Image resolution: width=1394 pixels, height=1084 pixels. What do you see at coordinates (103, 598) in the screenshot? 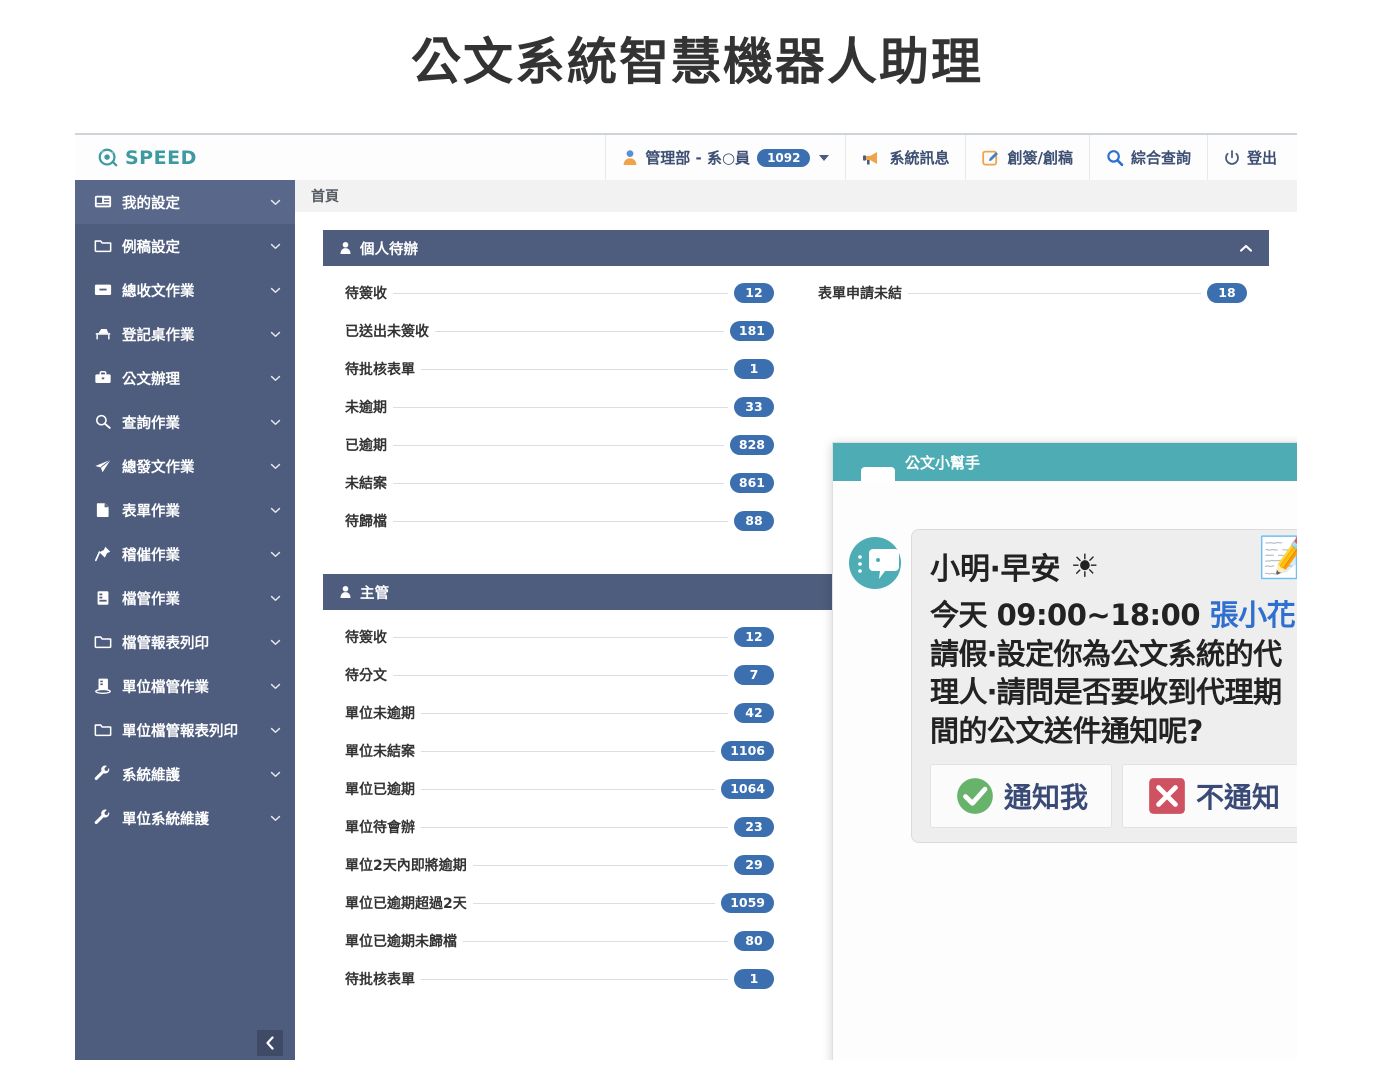
I see `archive-icon` at bounding box center [103, 598].